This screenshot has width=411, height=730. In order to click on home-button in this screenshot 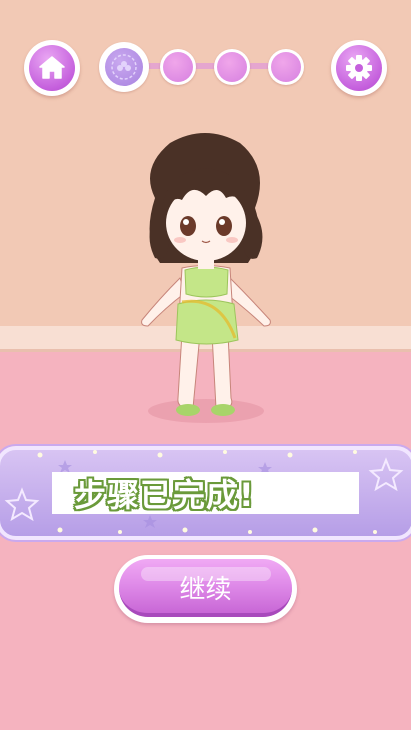, I will do `click(52, 68)`.